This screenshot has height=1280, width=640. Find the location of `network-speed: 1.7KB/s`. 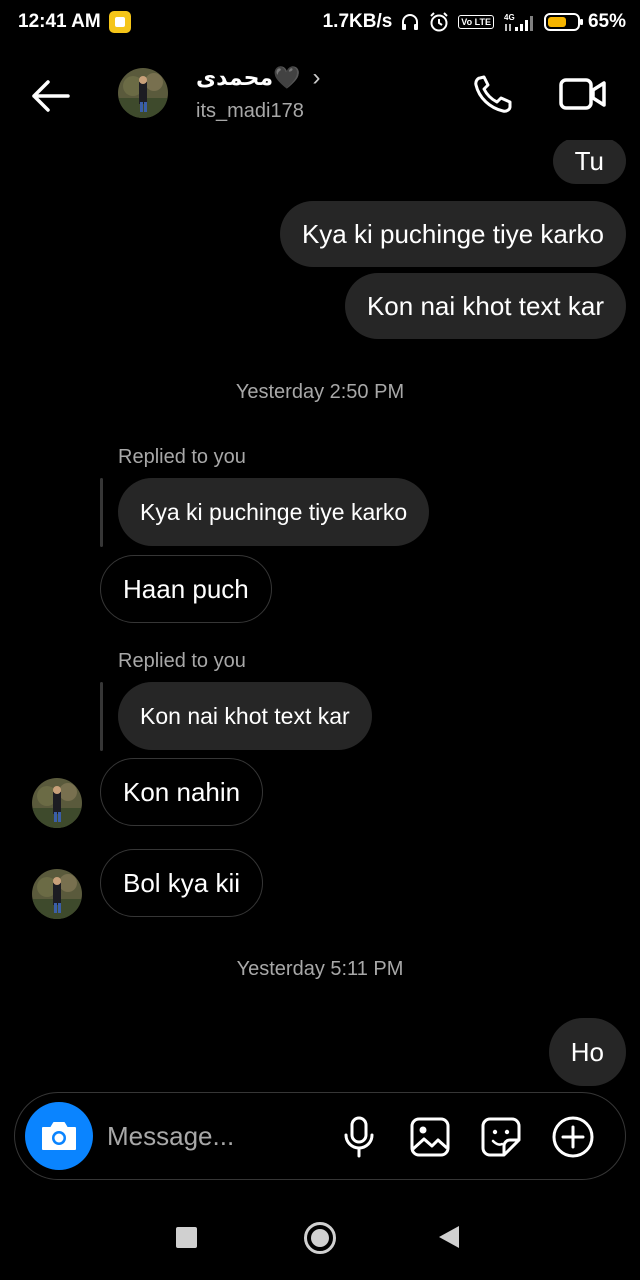

network-speed: 1.7KB/s is located at coordinates (357, 21).